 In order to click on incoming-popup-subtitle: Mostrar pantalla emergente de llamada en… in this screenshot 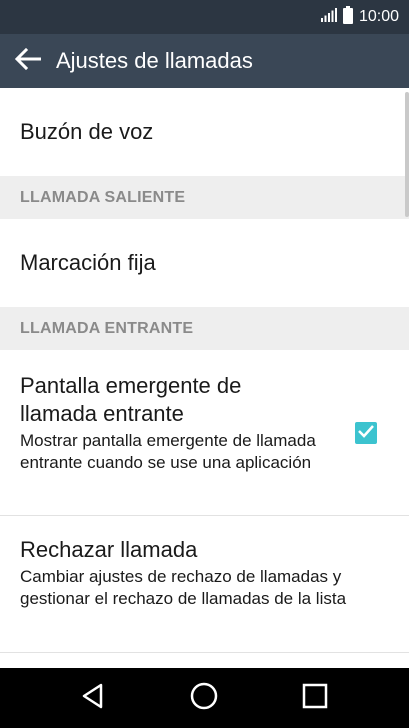, I will do `click(168, 451)`.